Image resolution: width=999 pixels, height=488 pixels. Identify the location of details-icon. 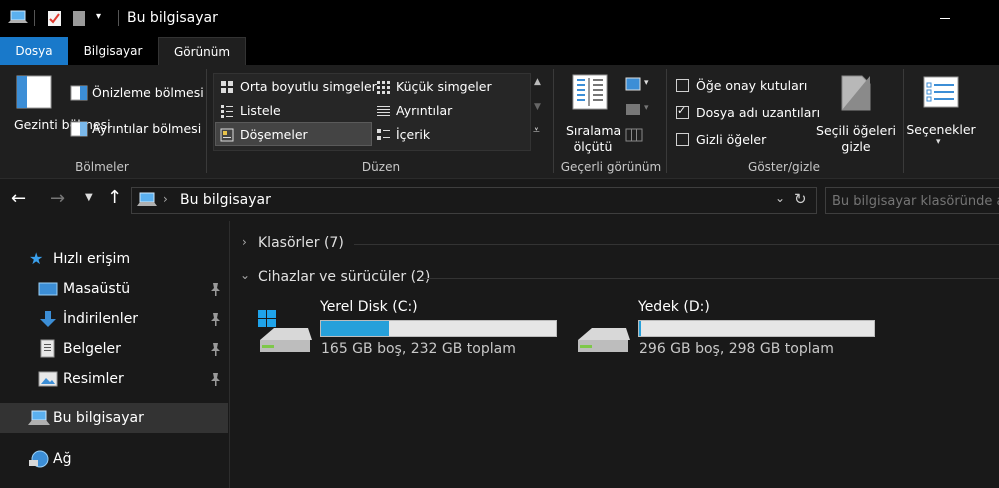
(383, 111).